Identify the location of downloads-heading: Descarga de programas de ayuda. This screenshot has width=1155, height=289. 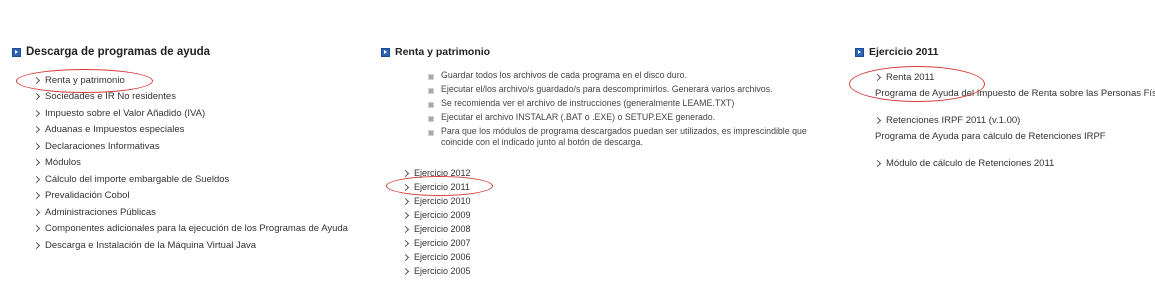
(111, 52).